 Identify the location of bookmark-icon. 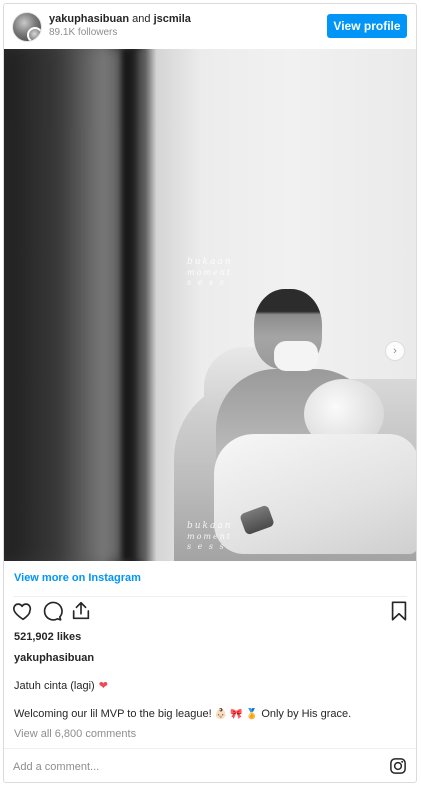
(399, 611).